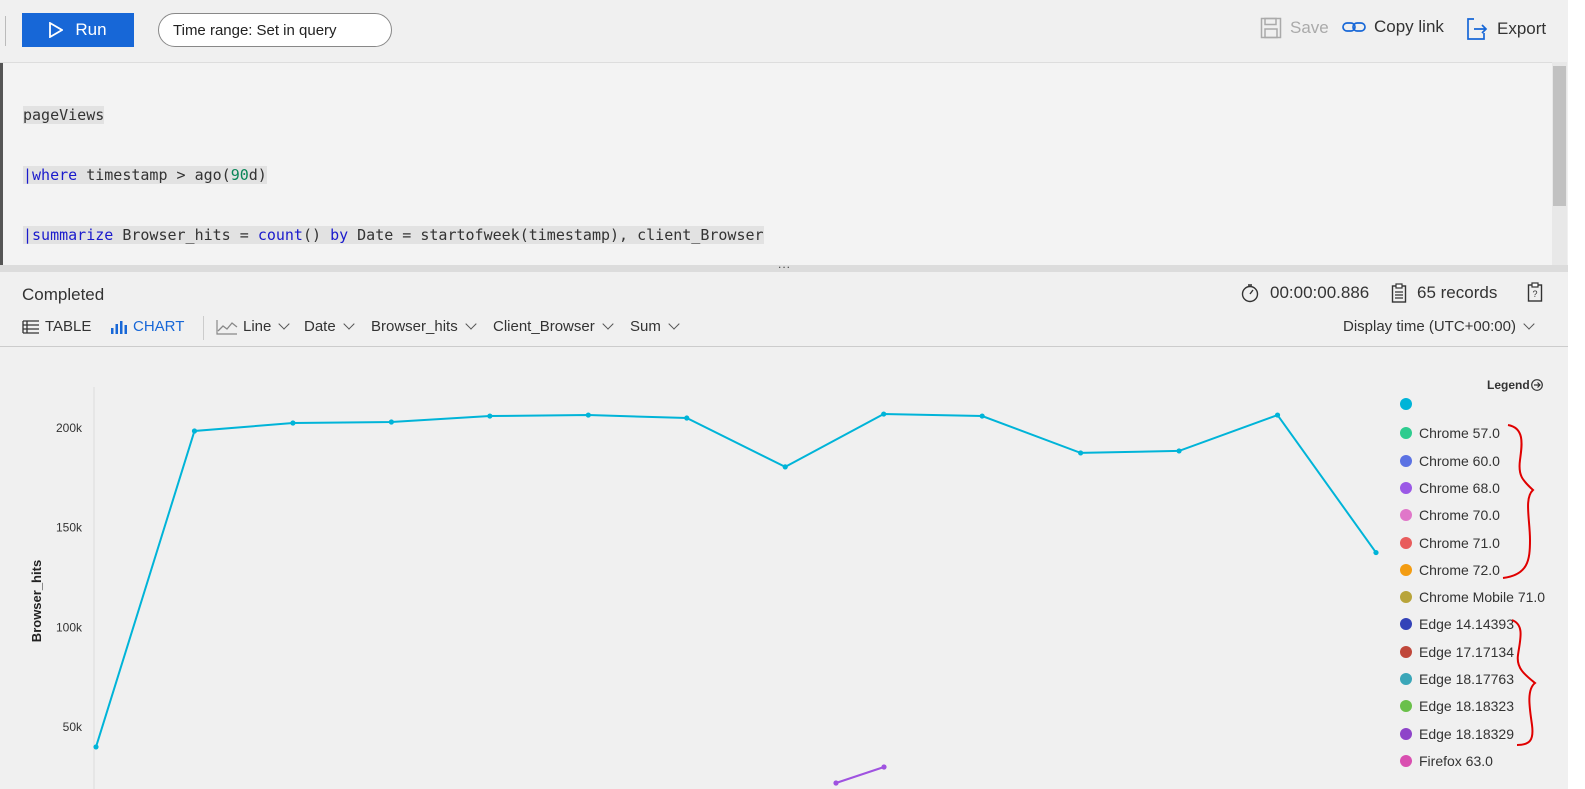  Describe the element at coordinates (69, 428) in the screenshot. I see `y-tick-label: 200k` at that location.